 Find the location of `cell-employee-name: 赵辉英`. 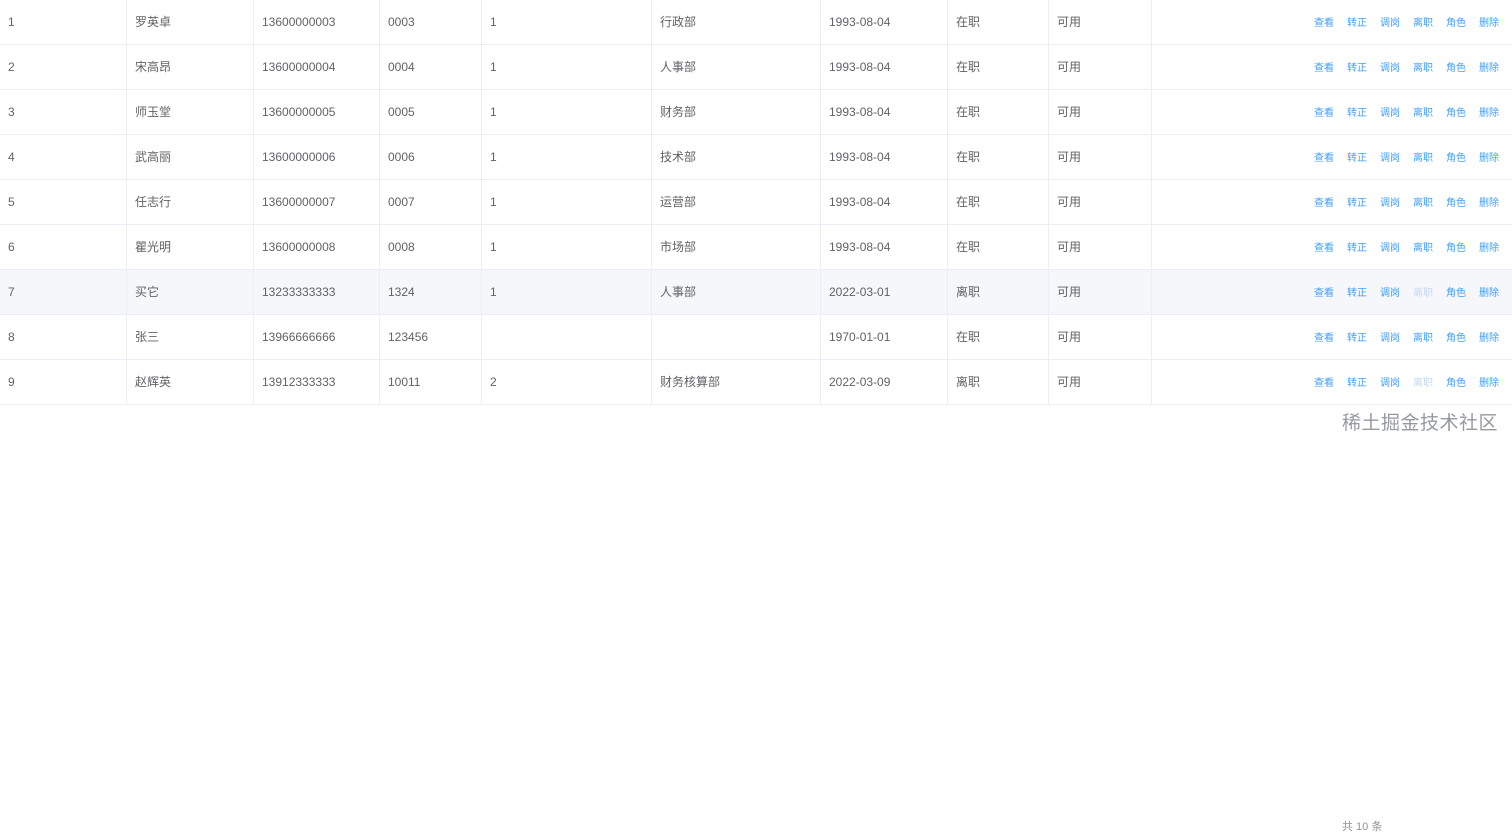

cell-employee-name: 赵辉英 is located at coordinates (190, 382).